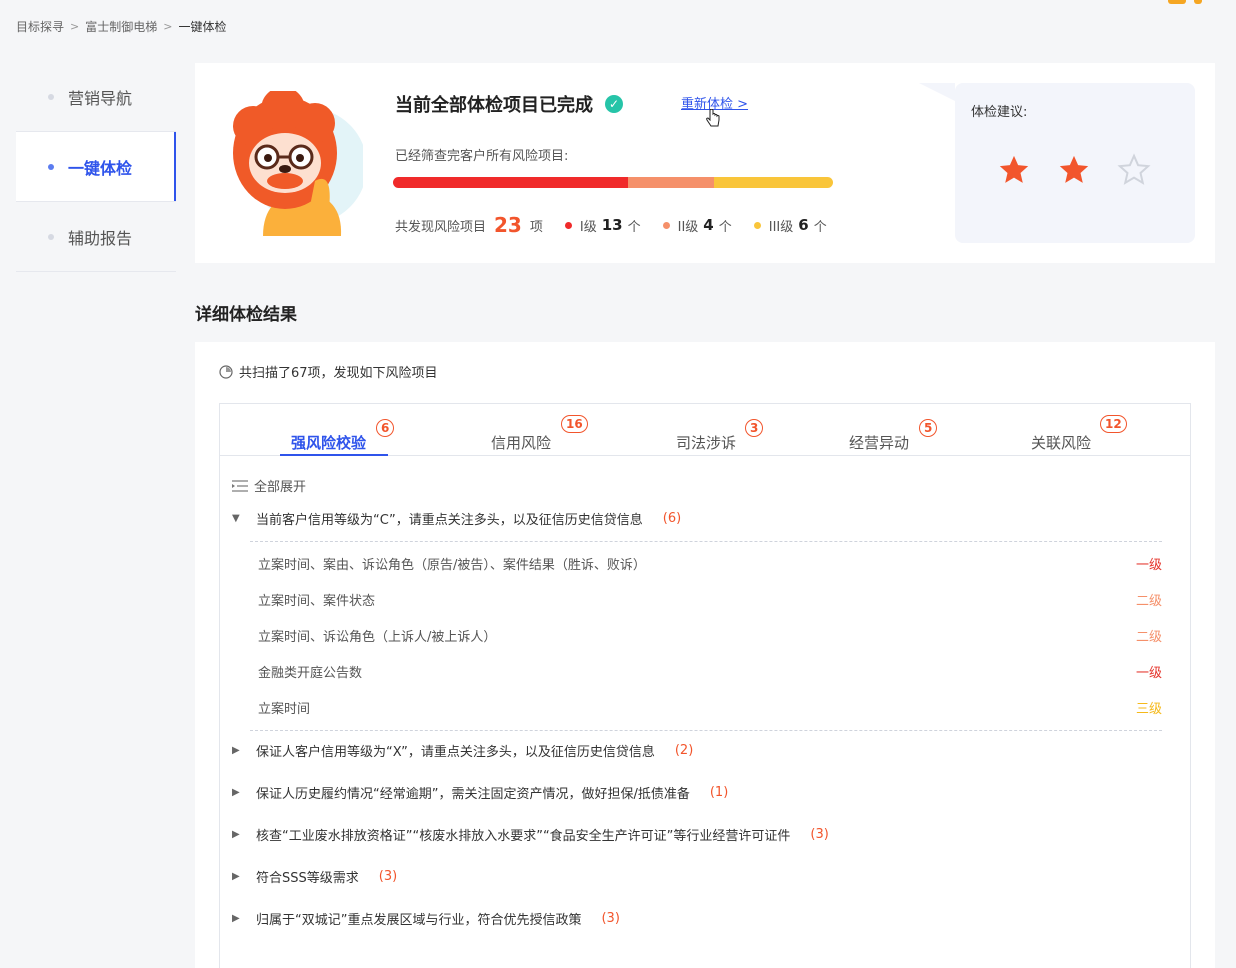 Image resolution: width=1236 pixels, height=968 pixels. What do you see at coordinates (280, 487) in the screenshot?
I see `expand-all-label: 全部展开` at bounding box center [280, 487].